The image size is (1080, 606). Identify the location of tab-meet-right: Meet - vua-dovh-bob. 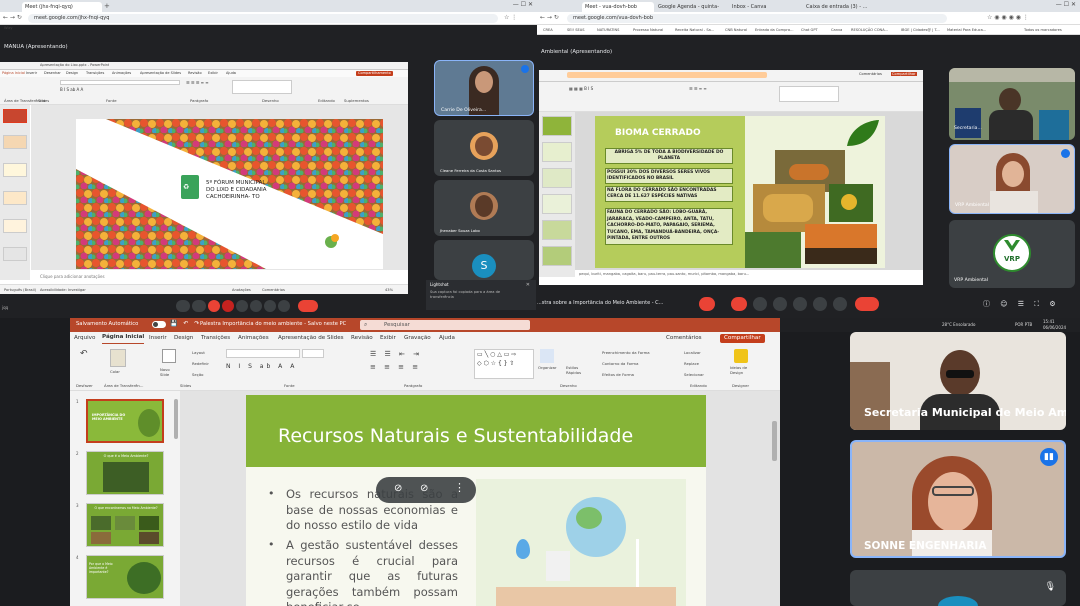
(618, 7).